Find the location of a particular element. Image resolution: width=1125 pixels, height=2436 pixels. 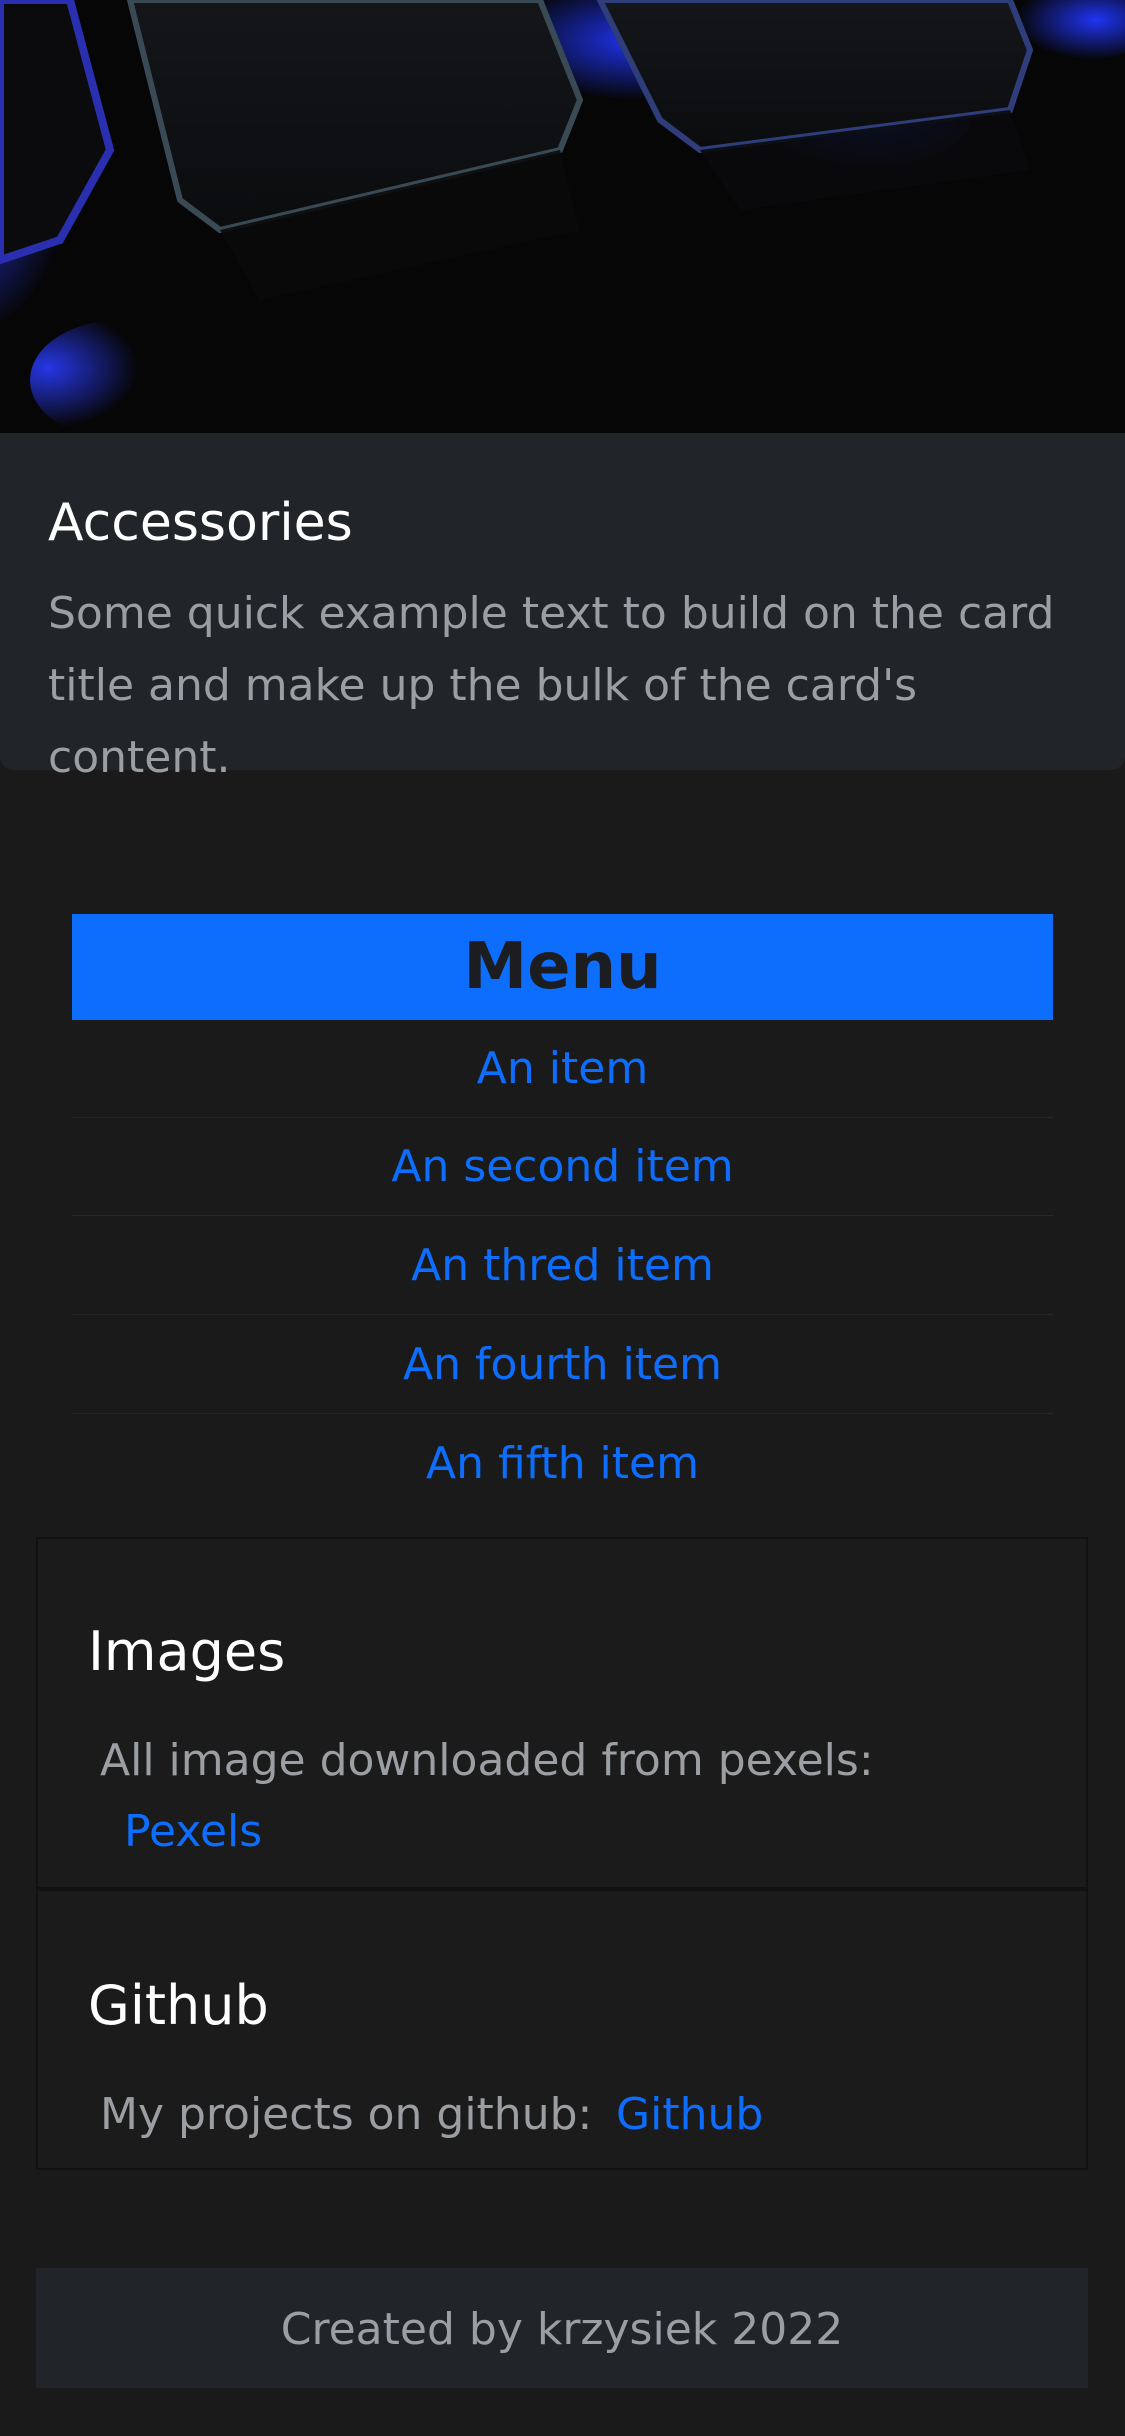

github-section: Github My projects on github: Github is located at coordinates (562, 2029).